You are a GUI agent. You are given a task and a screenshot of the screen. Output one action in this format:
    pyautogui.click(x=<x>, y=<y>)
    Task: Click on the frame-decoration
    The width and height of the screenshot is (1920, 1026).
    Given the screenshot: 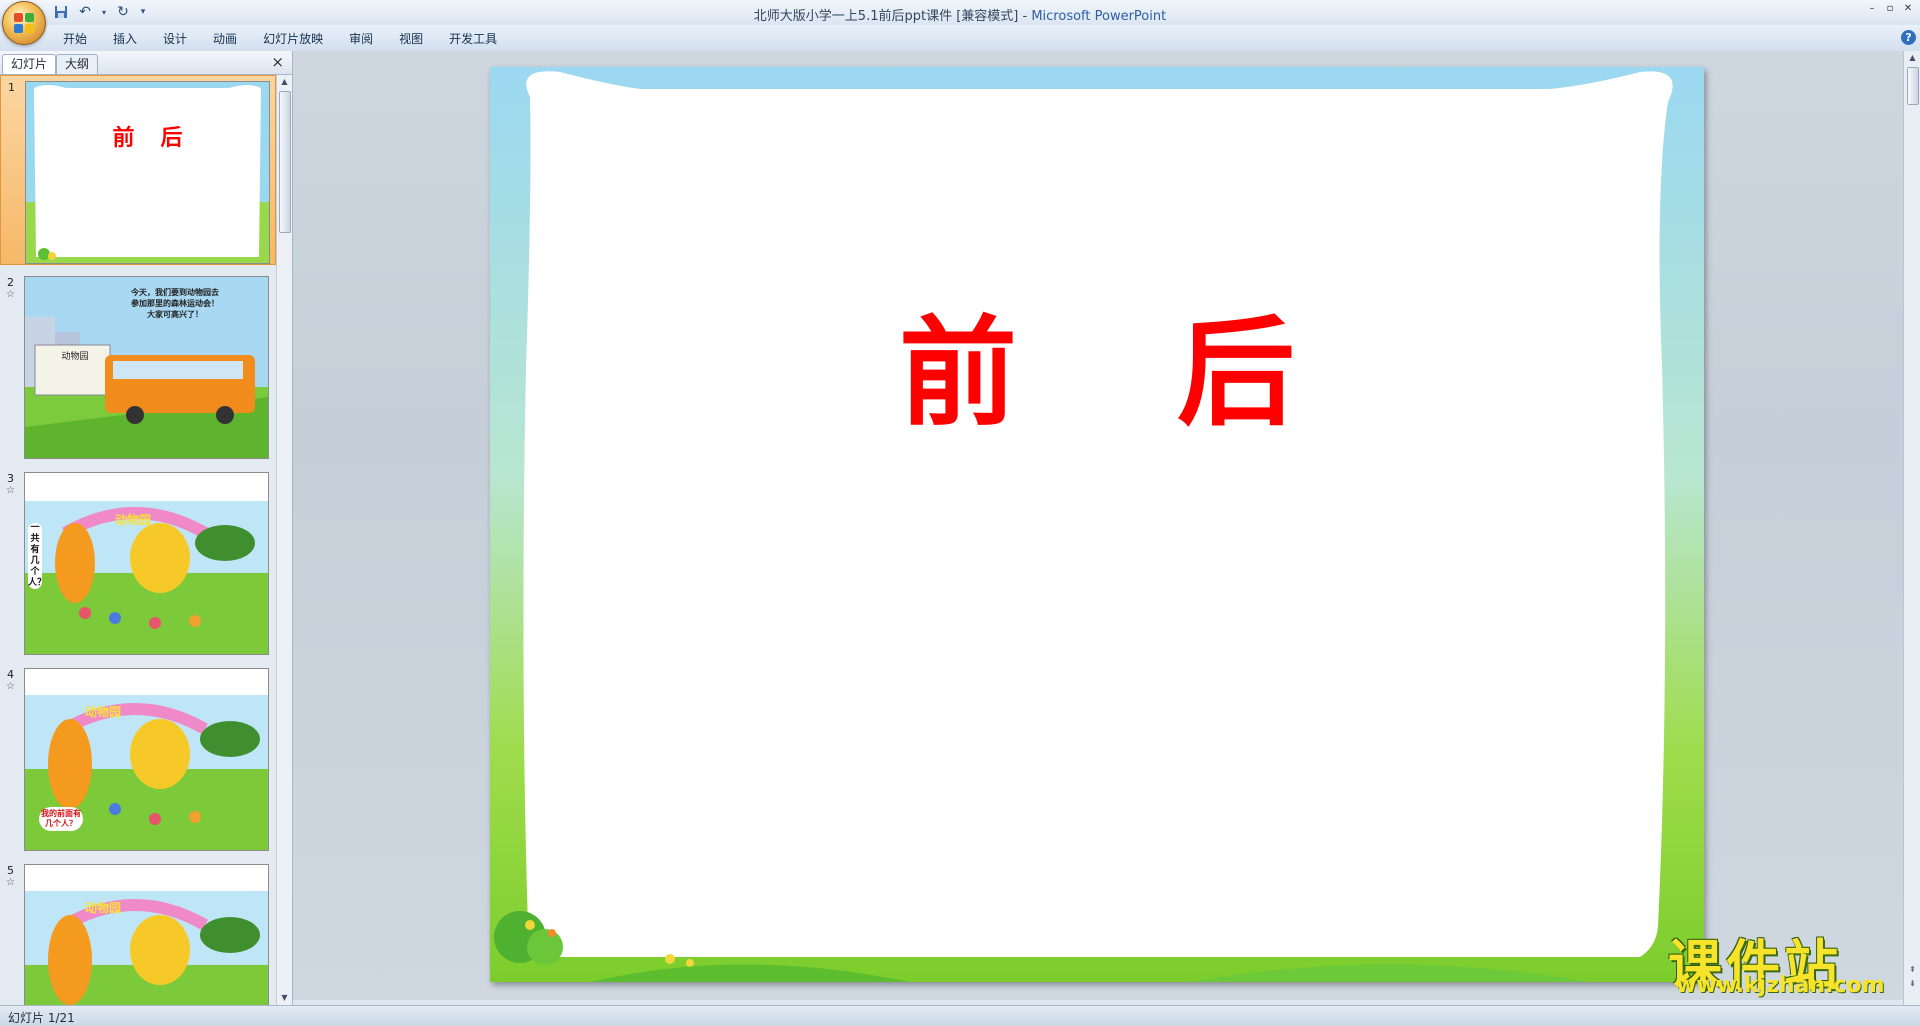 What is the action you would take?
    pyautogui.click(x=147, y=172)
    